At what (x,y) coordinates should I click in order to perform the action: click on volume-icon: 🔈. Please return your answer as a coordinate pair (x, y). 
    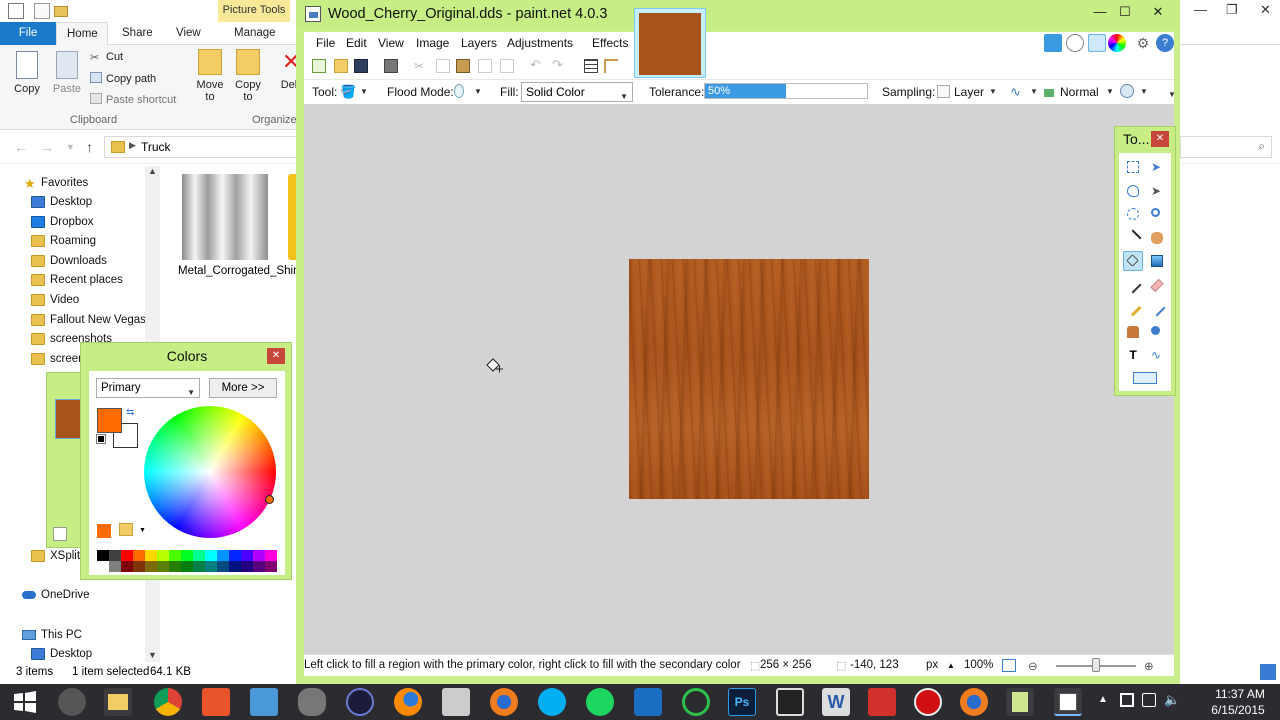
    Looking at the image, I should click on (1172, 700).